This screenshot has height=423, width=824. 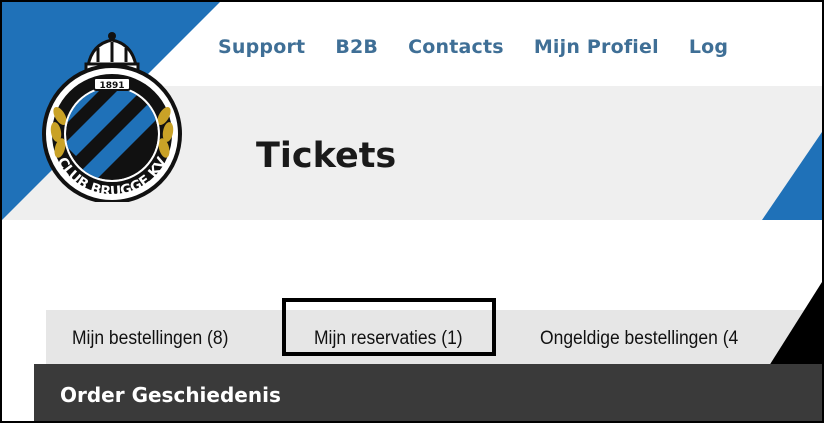 What do you see at coordinates (596, 47) in the screenshot?
I see `nav-mijn-profiel: Mijn Profiel` at bounding box center [596, 47].